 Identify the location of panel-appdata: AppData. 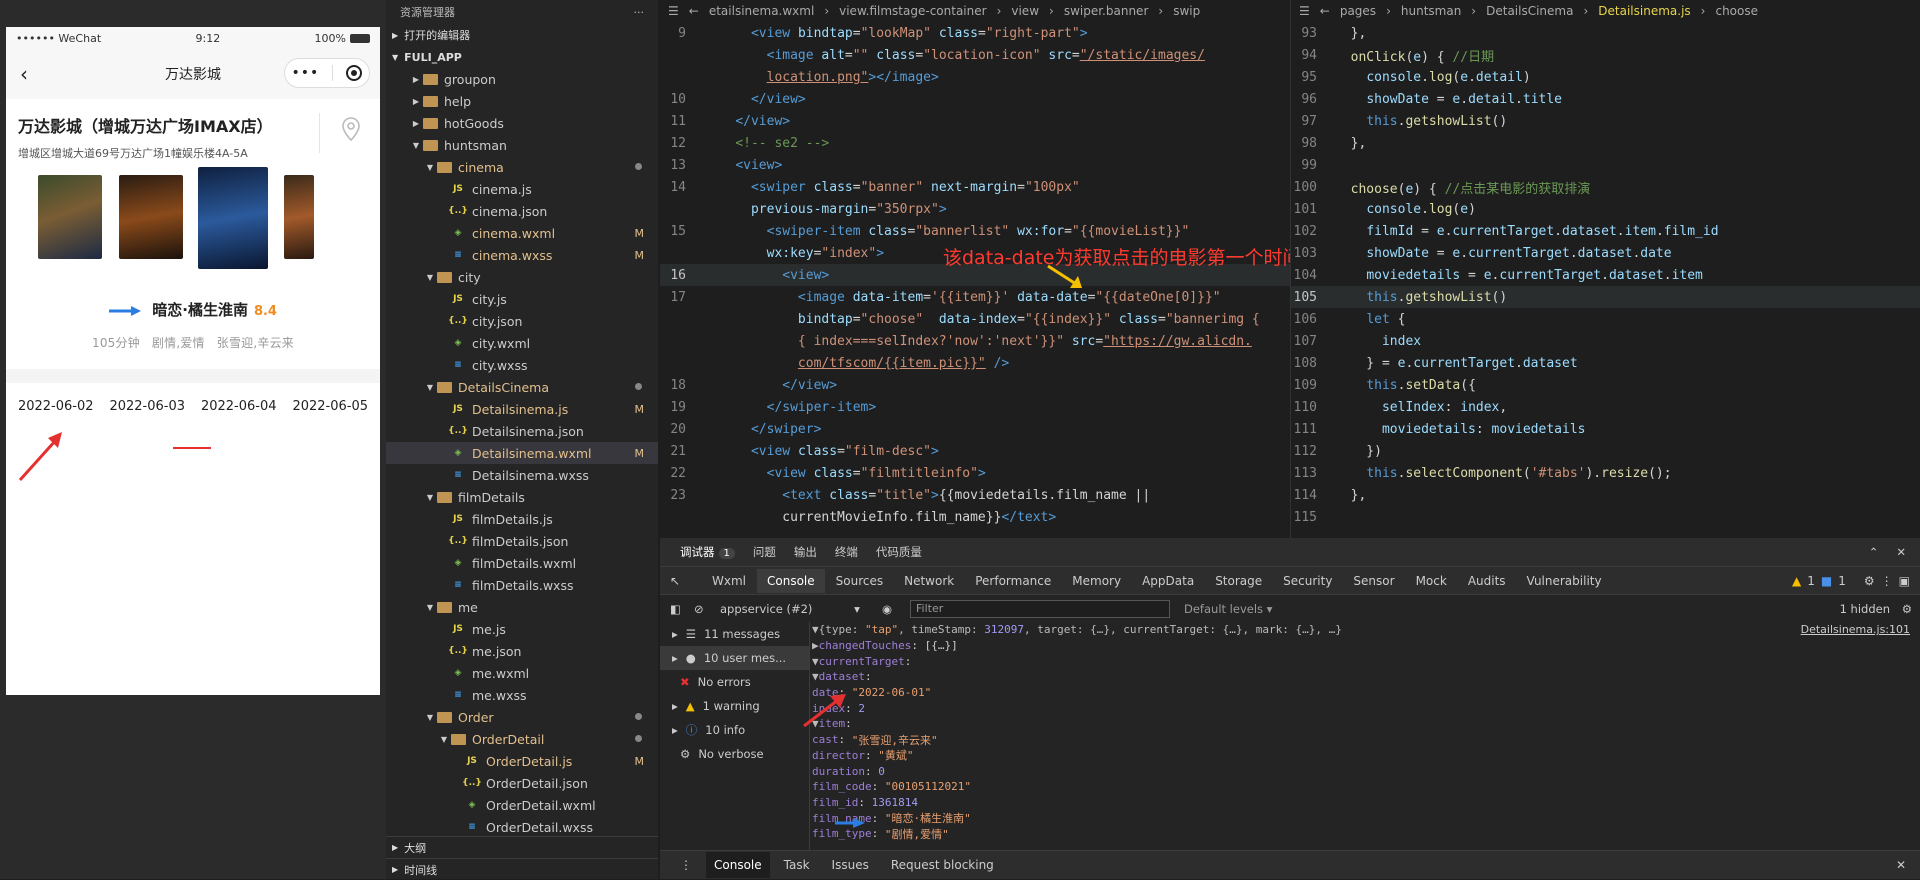
(1168, 581).